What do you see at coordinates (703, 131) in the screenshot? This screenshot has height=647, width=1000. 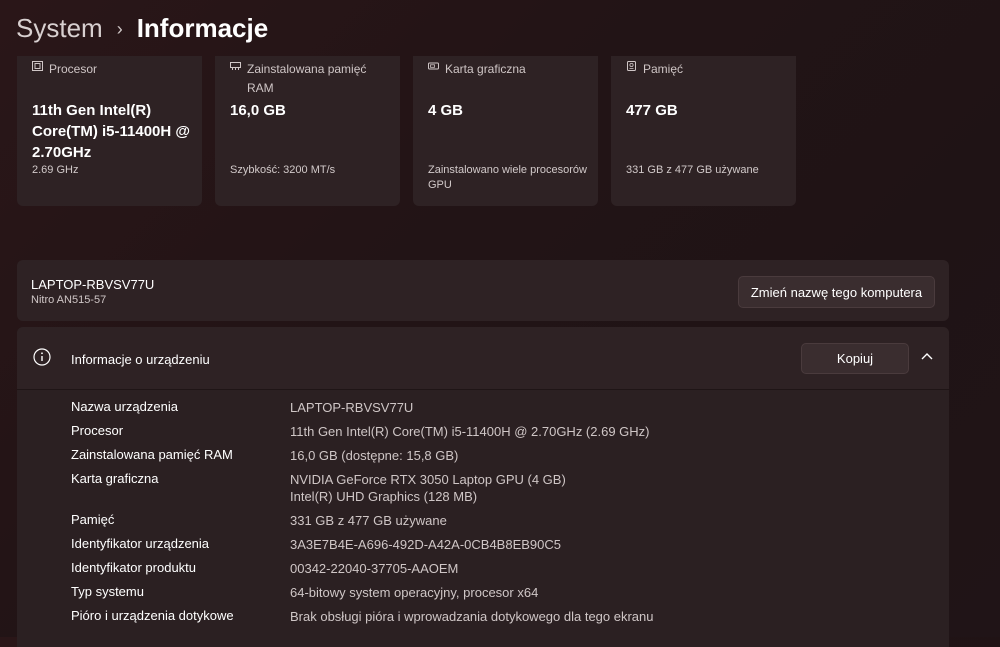 I see `spec-card-storage: Pamięć 477 GB 331 GB z 477 GB używane` at bounding box center [703, 131].